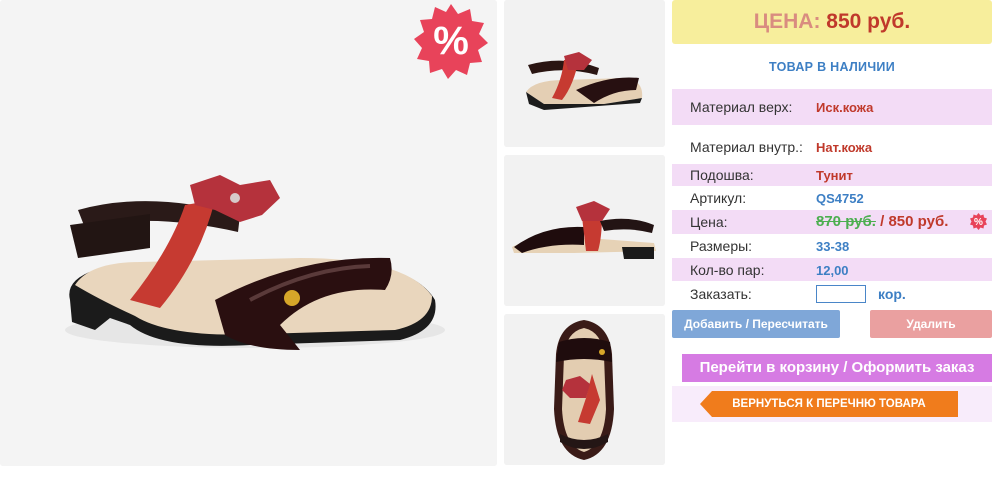  I want to click on spec-row-material-inner: Материал внутр.: Нат.кожа, so click(832, 146).